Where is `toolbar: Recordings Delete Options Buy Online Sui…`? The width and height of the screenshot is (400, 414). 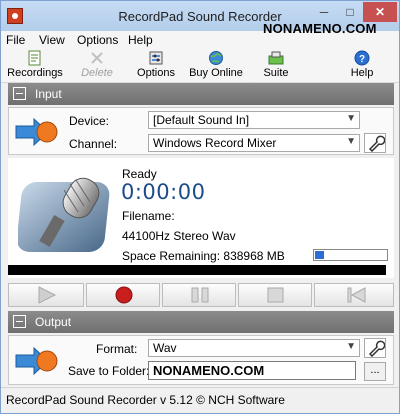
toolbar: Recordings Delete Options Buy Online Sui… is located at coordinates (200, 66).